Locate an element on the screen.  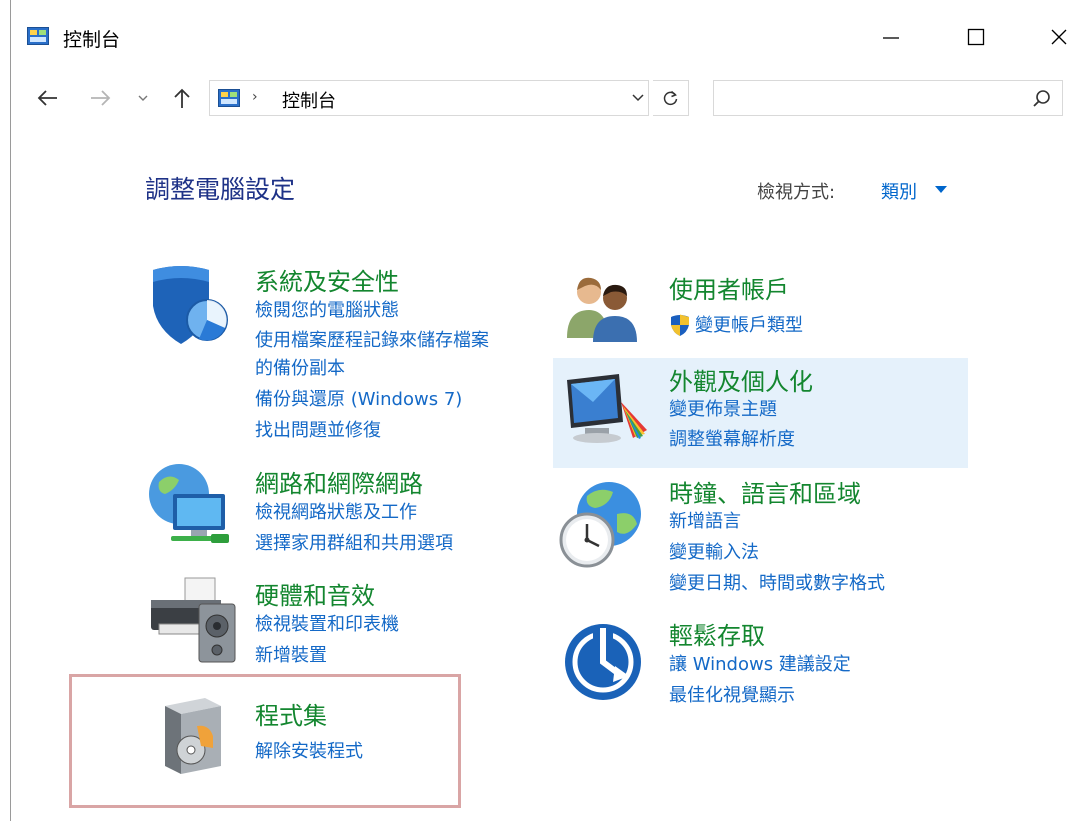
control-panel-app-icon is located at coordinates (38, 36).